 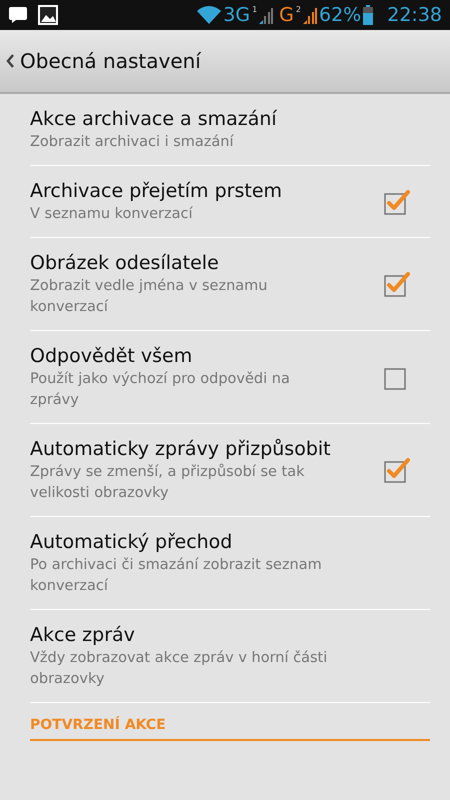 What do you see at coordinates (125, 263) in the screenshot?
I see `setting-title: Obrázek odesílatele` at bounding box center [125, 263].